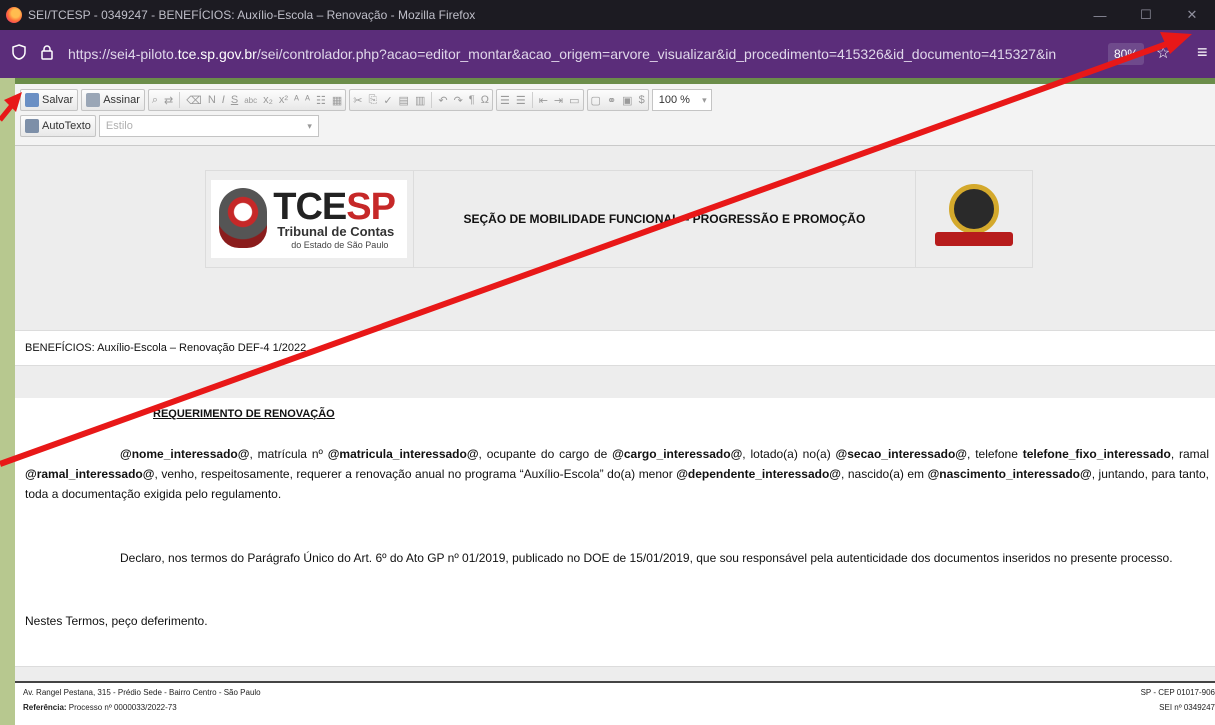  I want to click on logo-tce: TCE, so click(310, 207).